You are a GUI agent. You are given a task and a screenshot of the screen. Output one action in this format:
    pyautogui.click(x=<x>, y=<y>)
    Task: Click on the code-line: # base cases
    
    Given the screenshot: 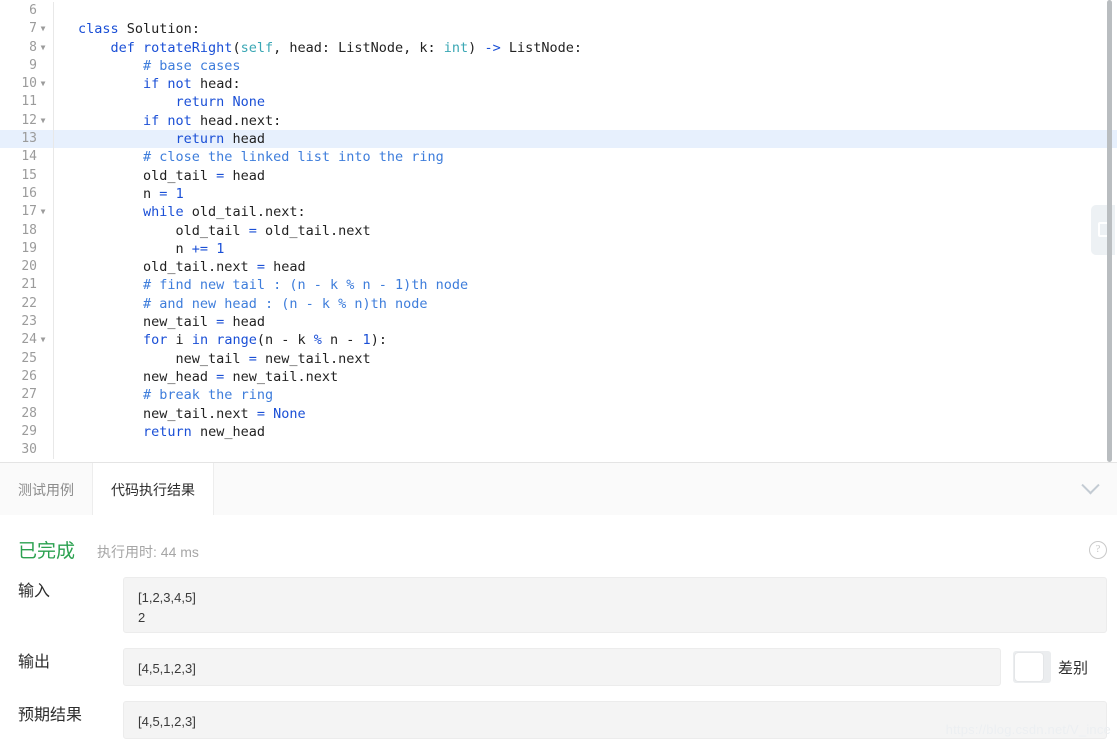 What is the action you would take?
    pyautogui.click(x=597, y=66)
    